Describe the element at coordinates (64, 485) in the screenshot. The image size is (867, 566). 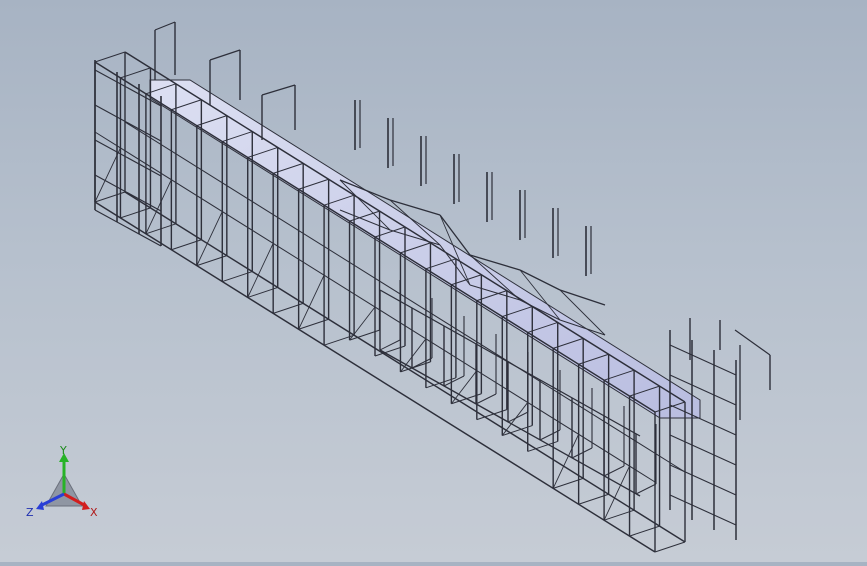
I see `view-triad: Y X Z` at that location.